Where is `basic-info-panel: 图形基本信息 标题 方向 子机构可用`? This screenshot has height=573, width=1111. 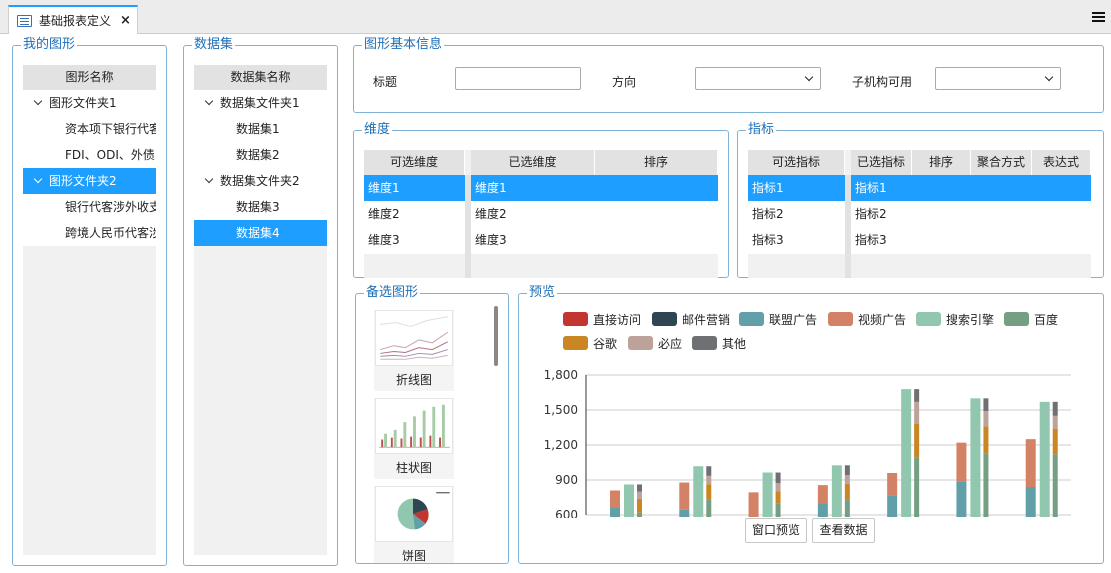 basic-info-panel: 图形基本信息 标题 方向 子机构可用 is located at coordinates (728, 75).